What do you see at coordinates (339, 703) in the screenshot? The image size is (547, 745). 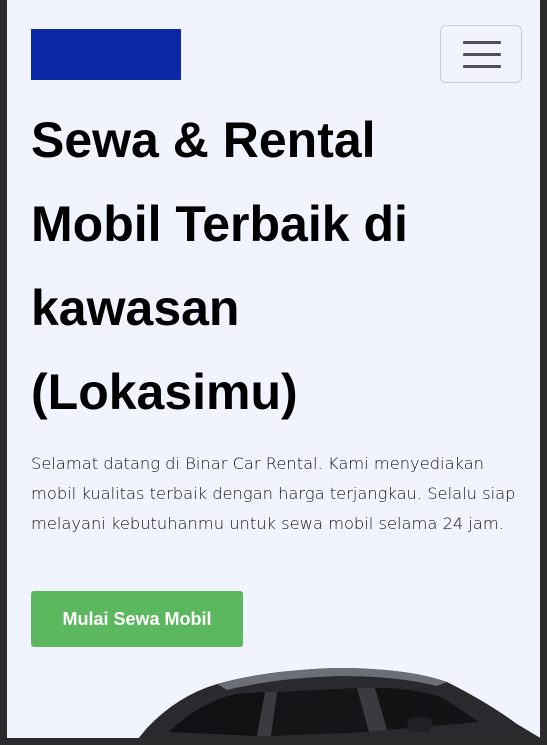 I see `car-image` at bounding box center [339, 703].